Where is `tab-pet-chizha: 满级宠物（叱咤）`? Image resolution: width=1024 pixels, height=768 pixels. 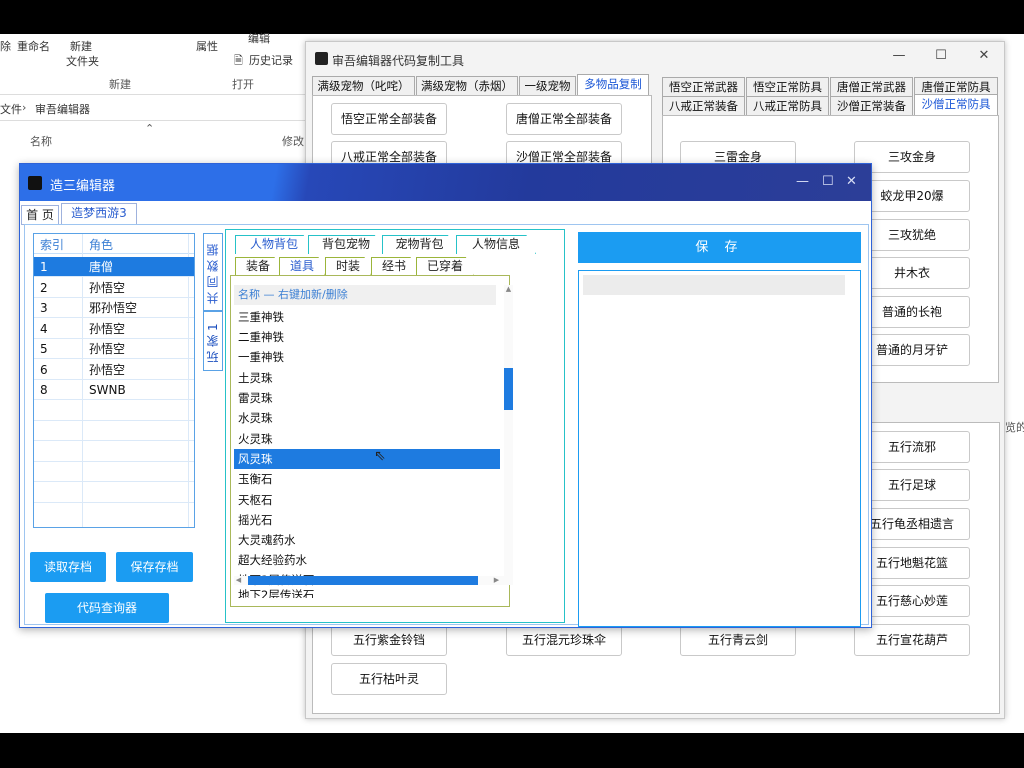
tab-pet-chizha: 满级宠物（叱咤） is located at coordinates (363, 86).